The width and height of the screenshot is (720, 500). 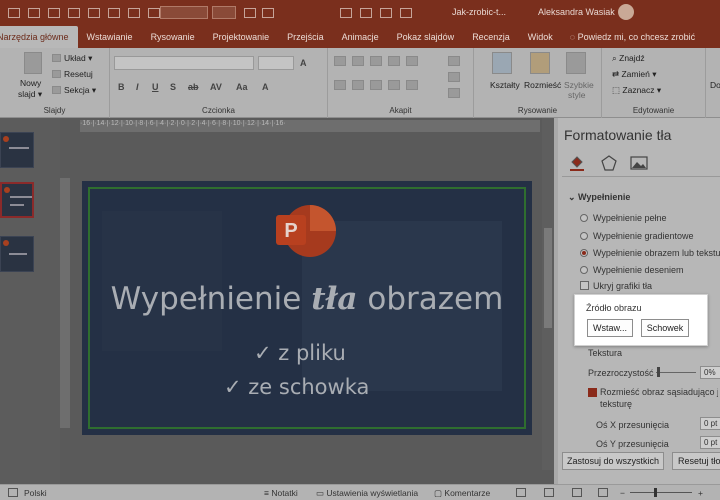 What do you see at coordinates (74, 13) in the screenshot?
I see `redo-icon` at bounding box center [74, 13].